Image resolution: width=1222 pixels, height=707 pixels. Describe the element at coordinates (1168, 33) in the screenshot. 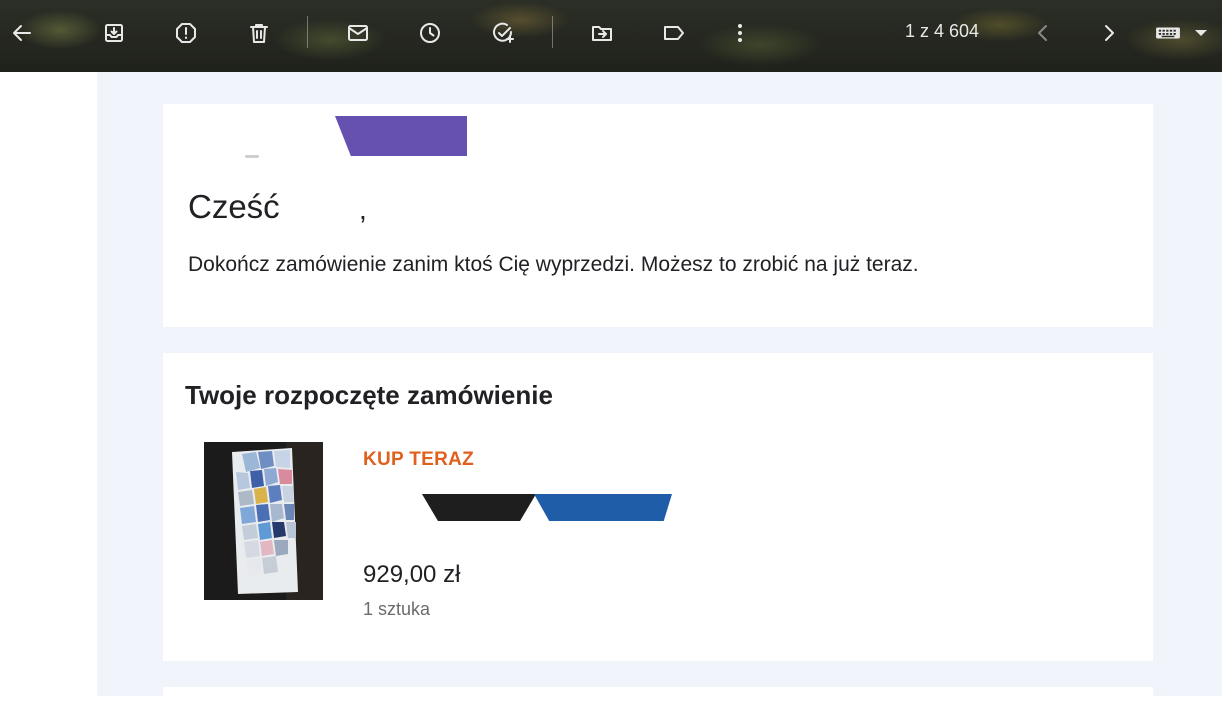

I see `keyboard-icon` at that location.